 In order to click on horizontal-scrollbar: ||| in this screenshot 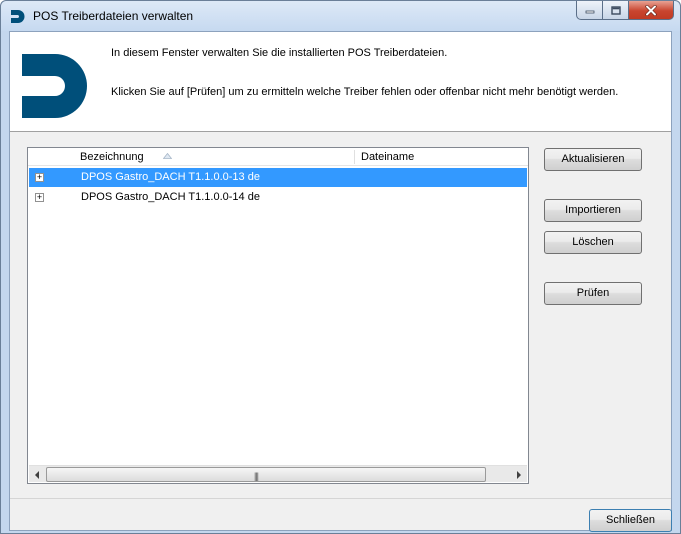, I will do `click(278, 473)`.